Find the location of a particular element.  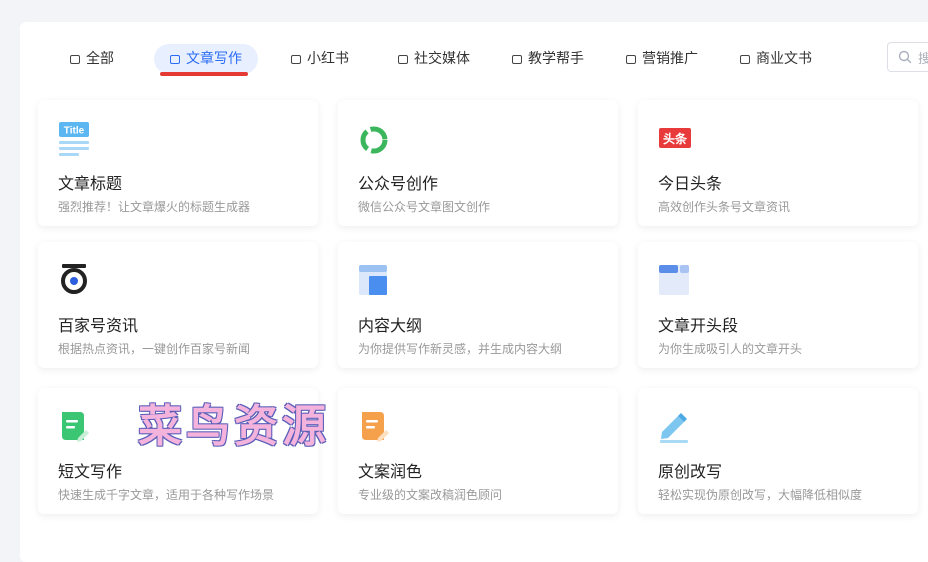

card-article-opening: 文章开头段 为你生成吸引人的文章开头 is located at coordinates (778, 305).